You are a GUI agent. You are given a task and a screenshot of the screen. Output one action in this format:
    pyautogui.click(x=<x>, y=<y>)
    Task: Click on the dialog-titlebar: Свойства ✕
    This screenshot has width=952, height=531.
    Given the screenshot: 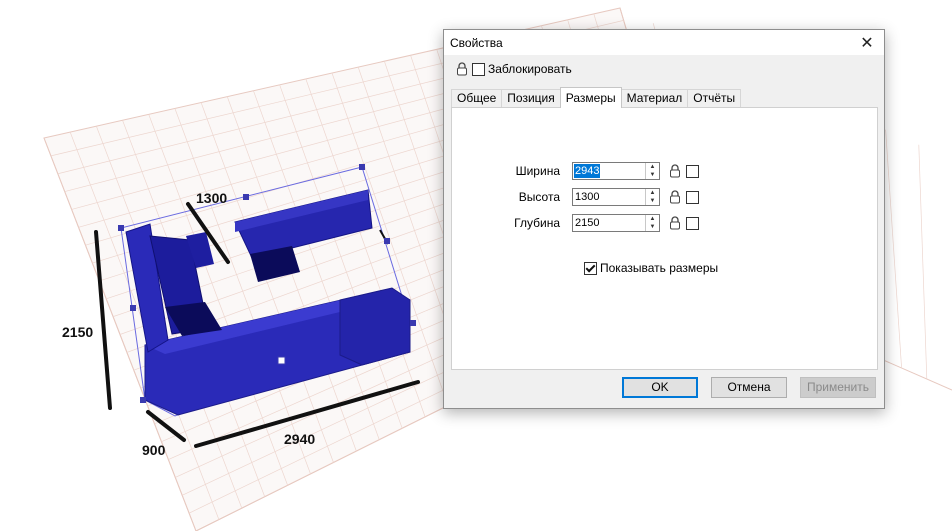 What is the action you would take?
    pyautogui.click(x=664, y=42)
    